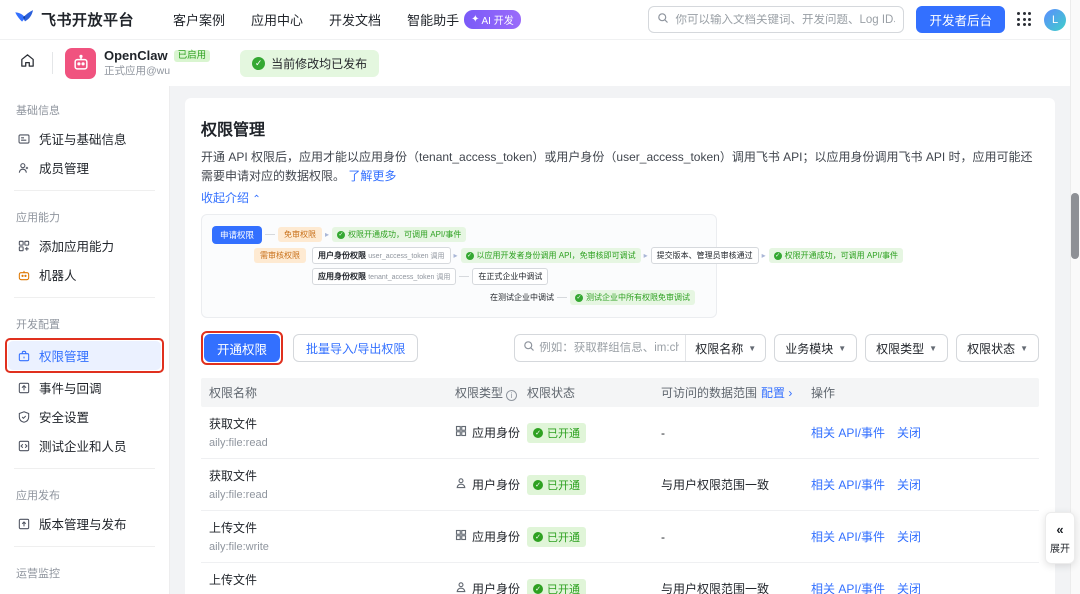 The width and height of the screenshot is (1080, 594). Describe the element at coordinates (136, 56) in the screenshot. I see `app-name: OpenClaw` at that location.